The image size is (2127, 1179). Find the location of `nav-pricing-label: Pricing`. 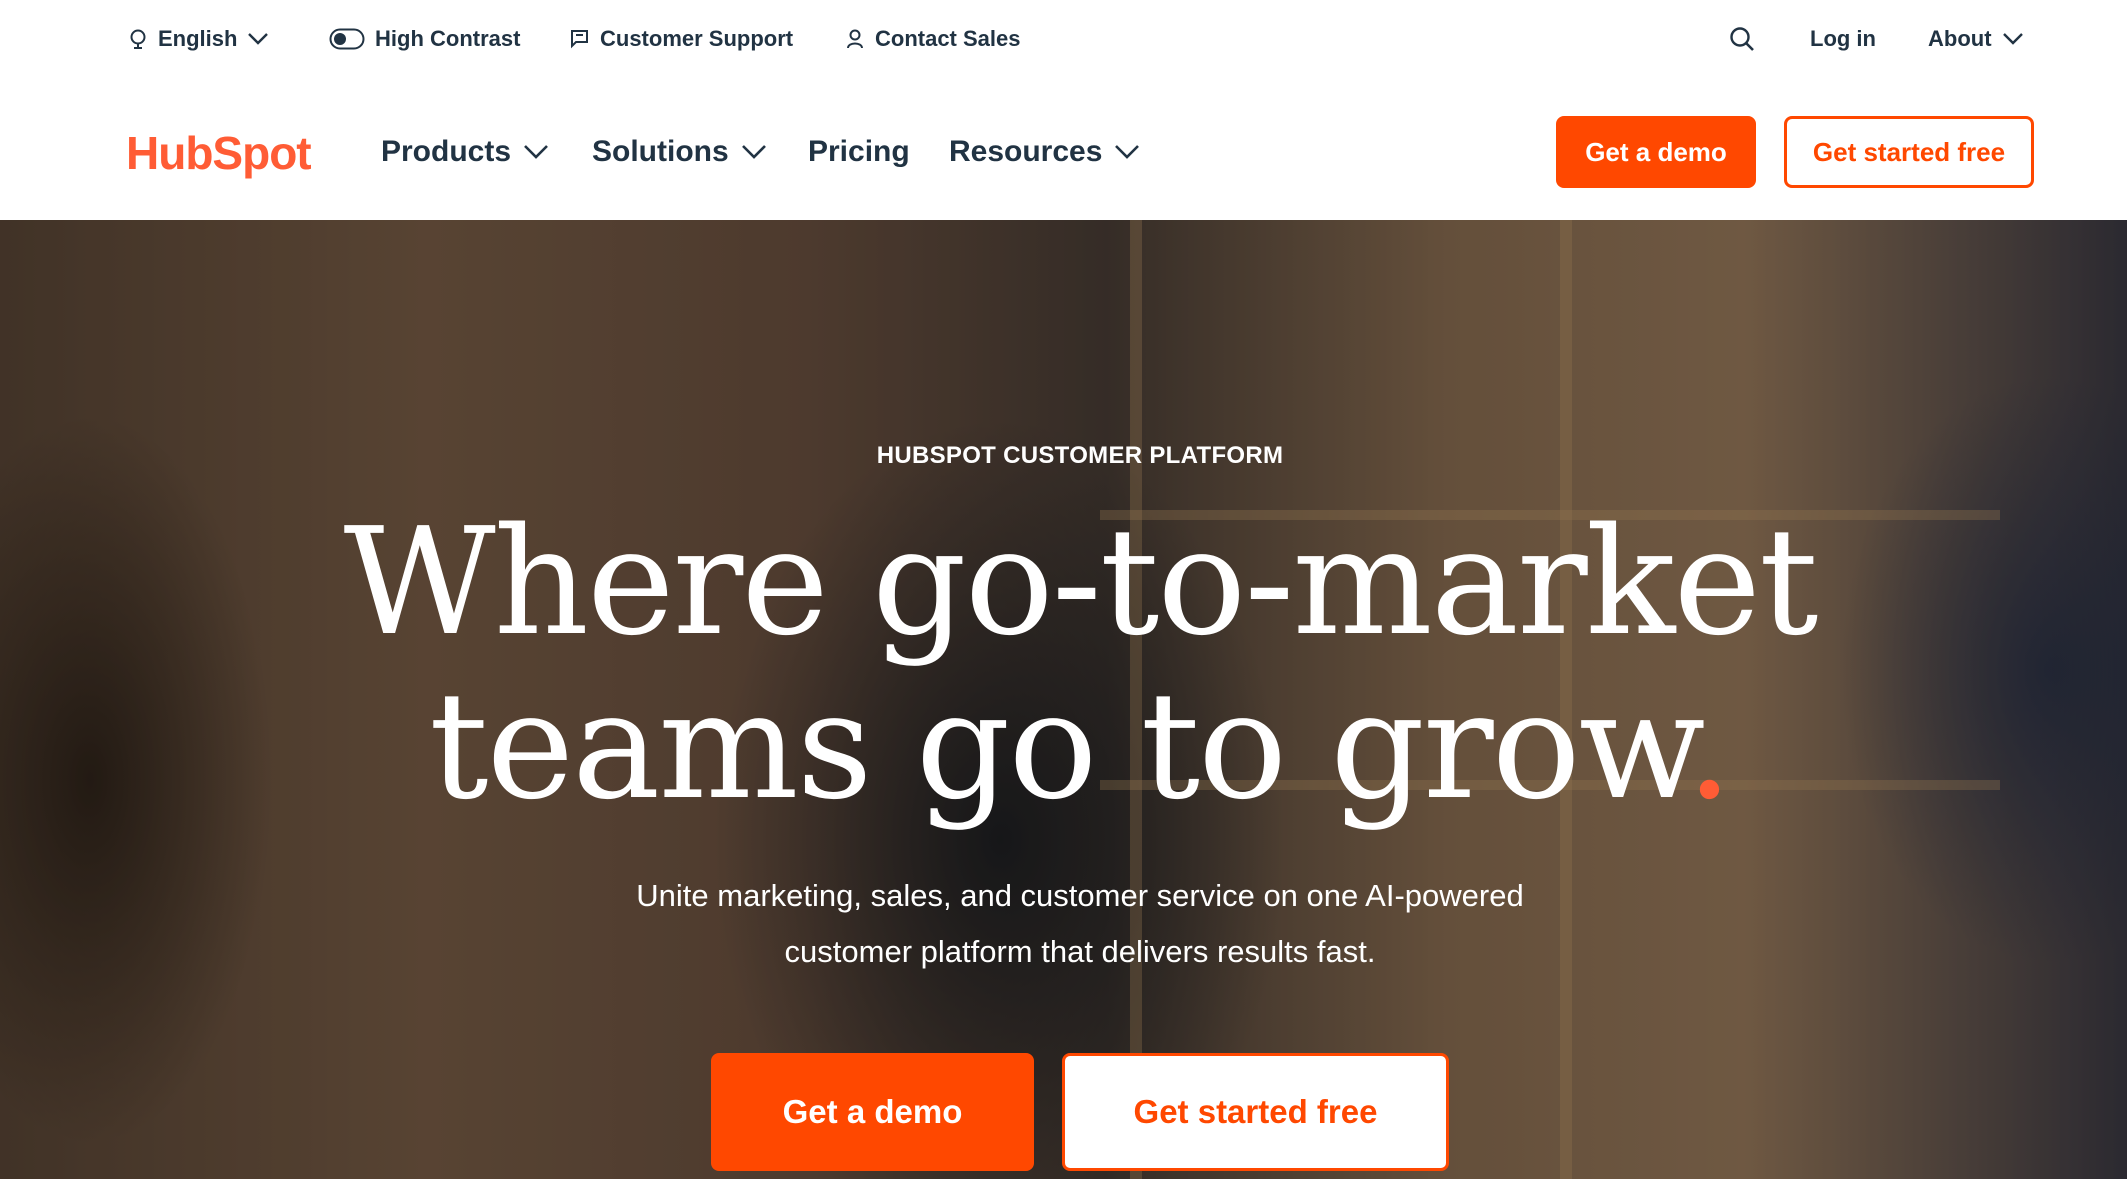

nav-pricing-label: Pricing is located at coordinates (859, 151).